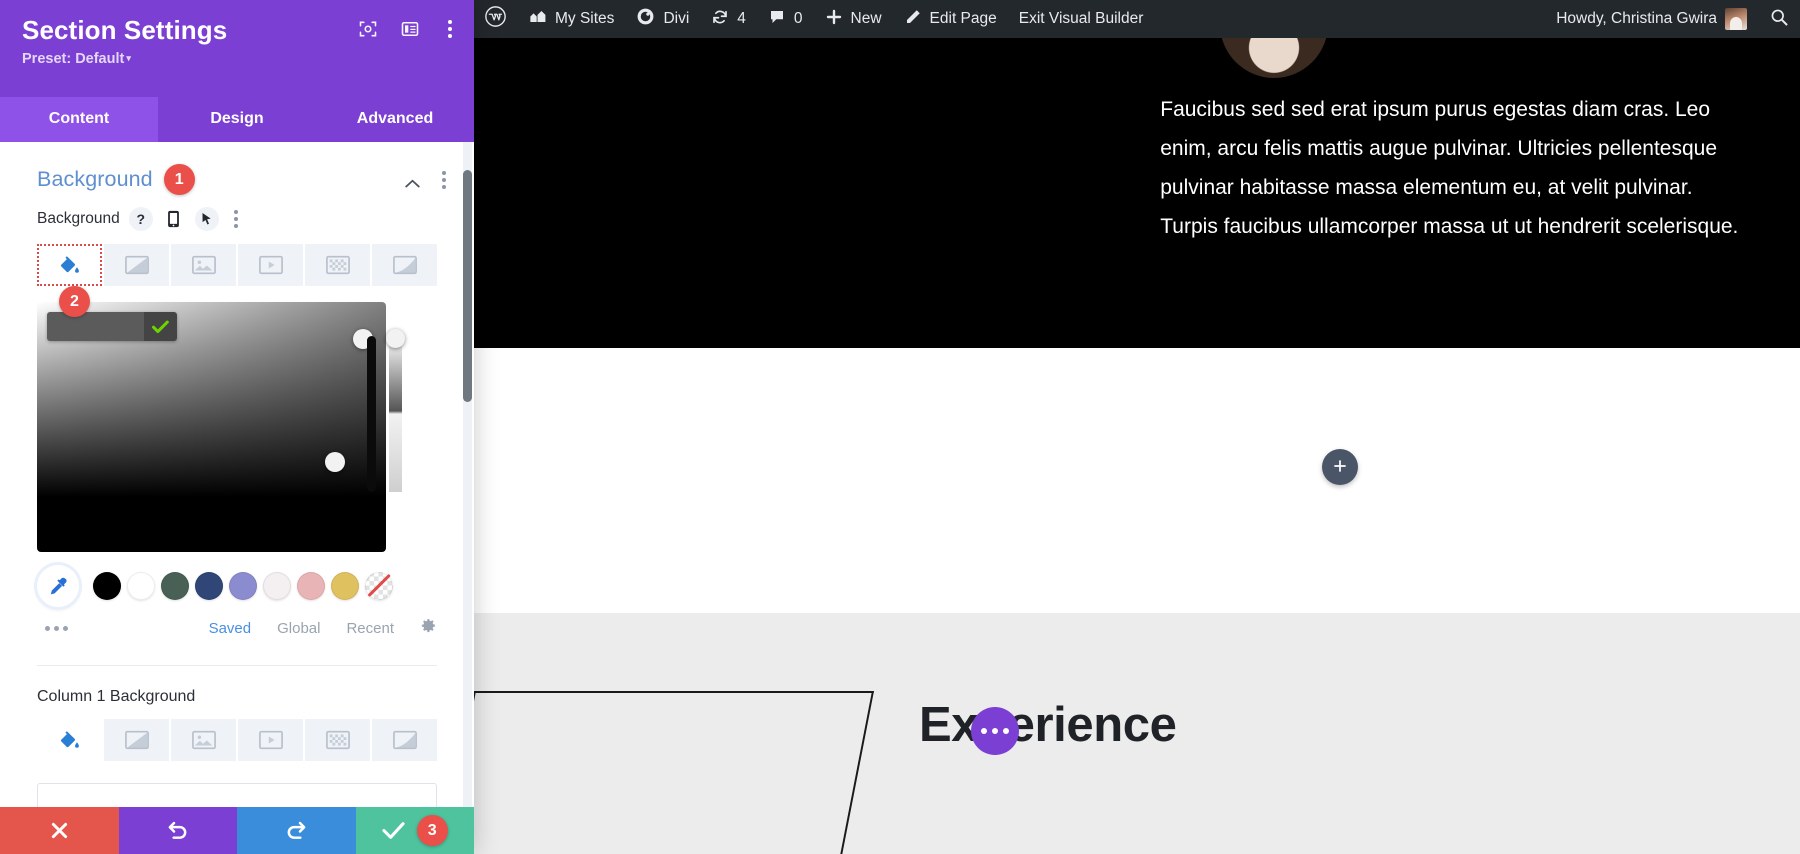 The height and width of the screenshot is (854, 1800). I want to click on color-preview-strip, so click(211, 524).